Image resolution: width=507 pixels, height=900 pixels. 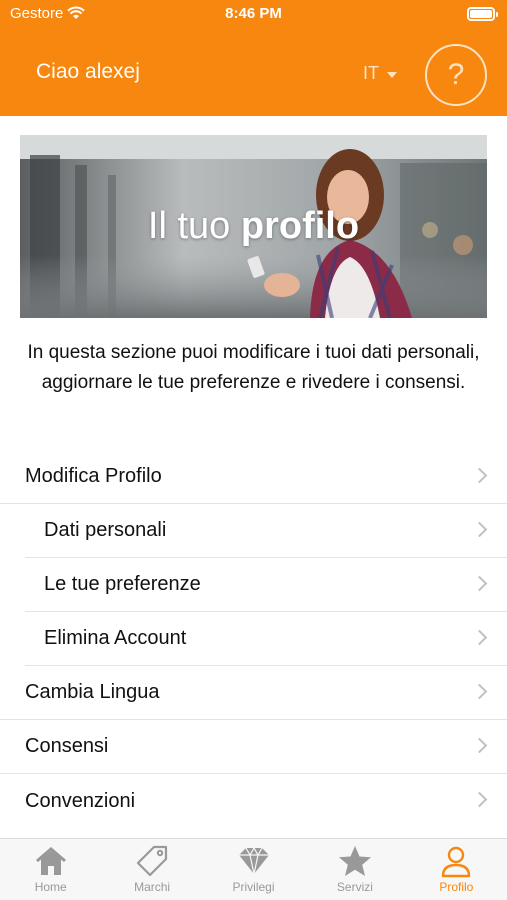 I want to click on hero-title: Il tuo profilo, so click(x=253, y=226).